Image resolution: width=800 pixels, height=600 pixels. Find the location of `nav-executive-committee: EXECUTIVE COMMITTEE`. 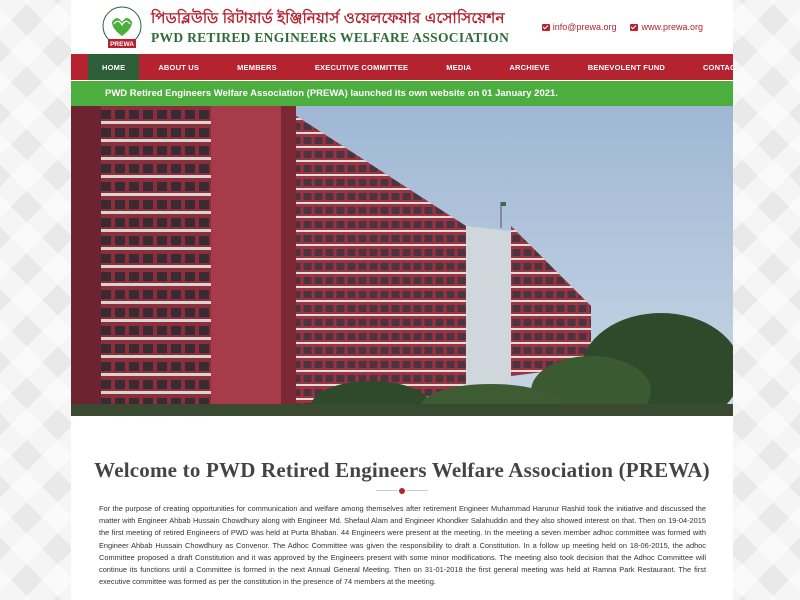

nav-executive-committee: EXECUTIVE COMMITTEE is located at coordinates (361, 67).